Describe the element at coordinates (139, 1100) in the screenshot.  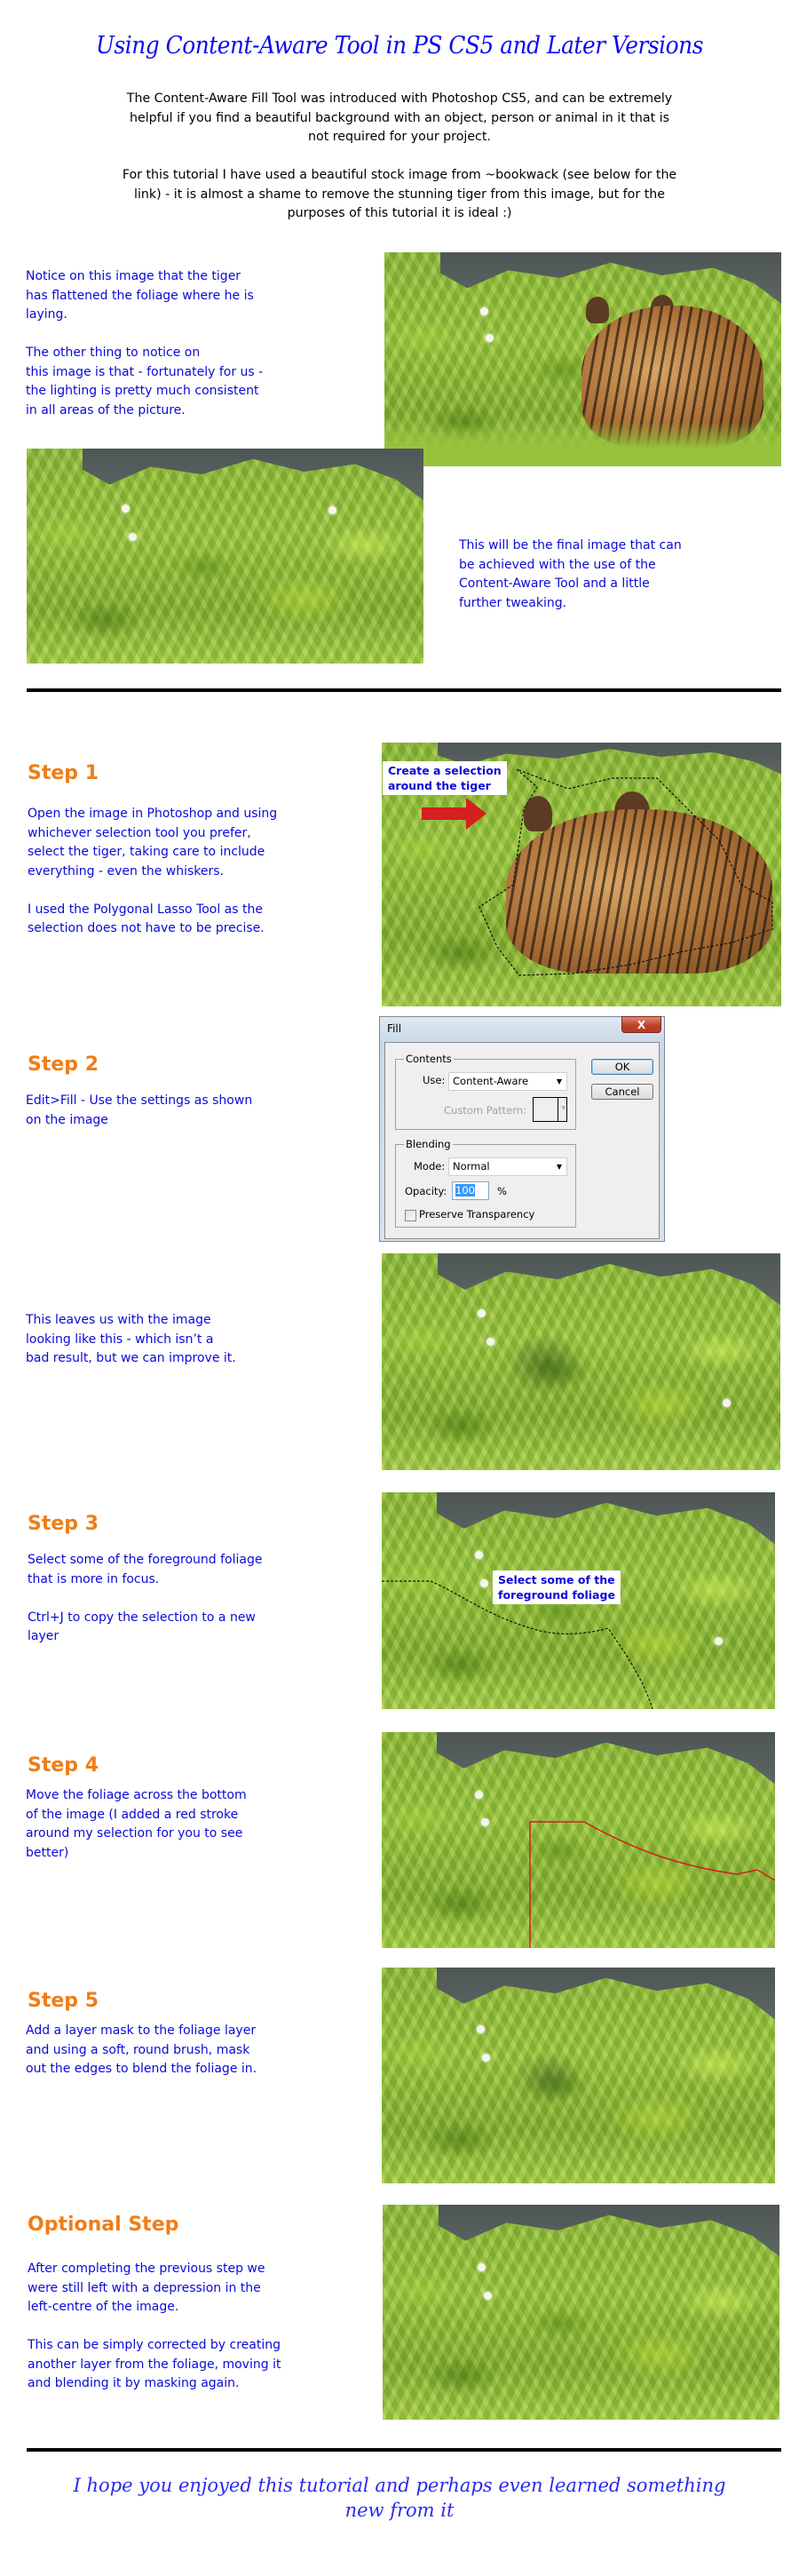
I see `text-line: Edit>Fill - Use the settings as shown` at that location.